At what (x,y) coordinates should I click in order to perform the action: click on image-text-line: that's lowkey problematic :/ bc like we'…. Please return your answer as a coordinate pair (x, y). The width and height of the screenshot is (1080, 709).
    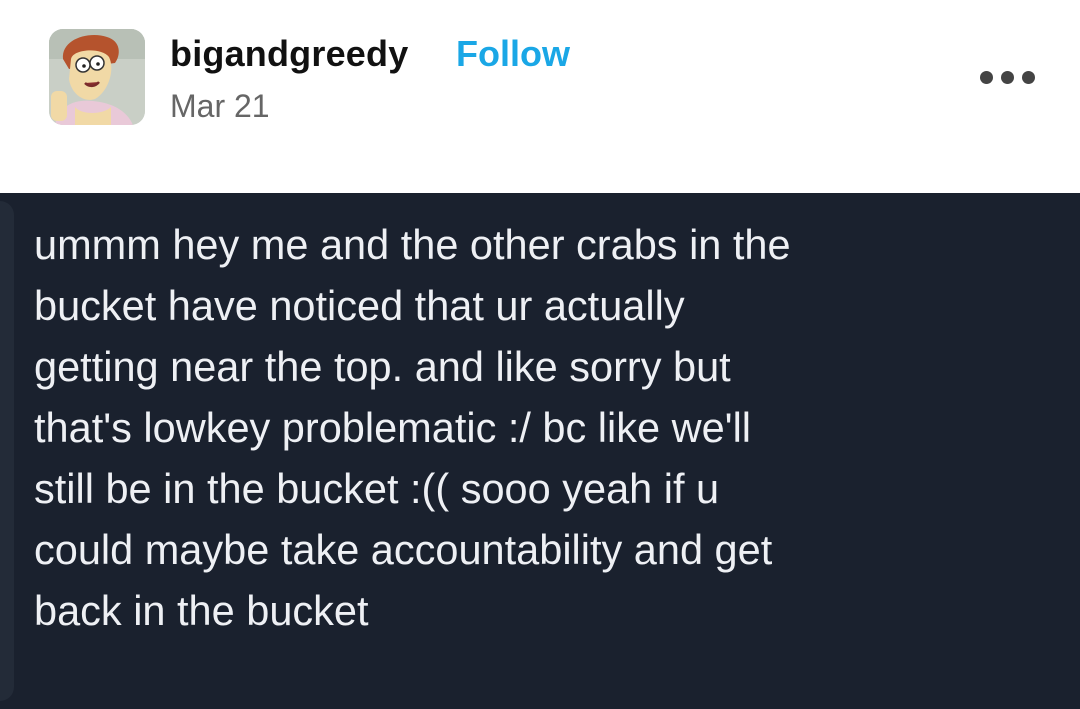
    Looking at the image, I should click on (393, 427).